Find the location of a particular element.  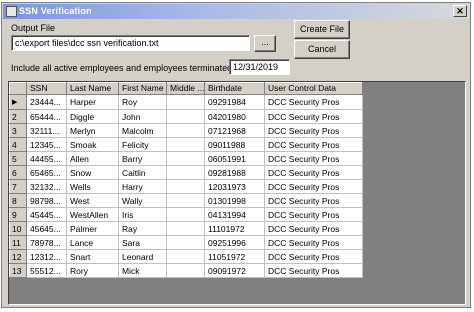

column-header-ssn: SSN is located at coordinates (46, 88).